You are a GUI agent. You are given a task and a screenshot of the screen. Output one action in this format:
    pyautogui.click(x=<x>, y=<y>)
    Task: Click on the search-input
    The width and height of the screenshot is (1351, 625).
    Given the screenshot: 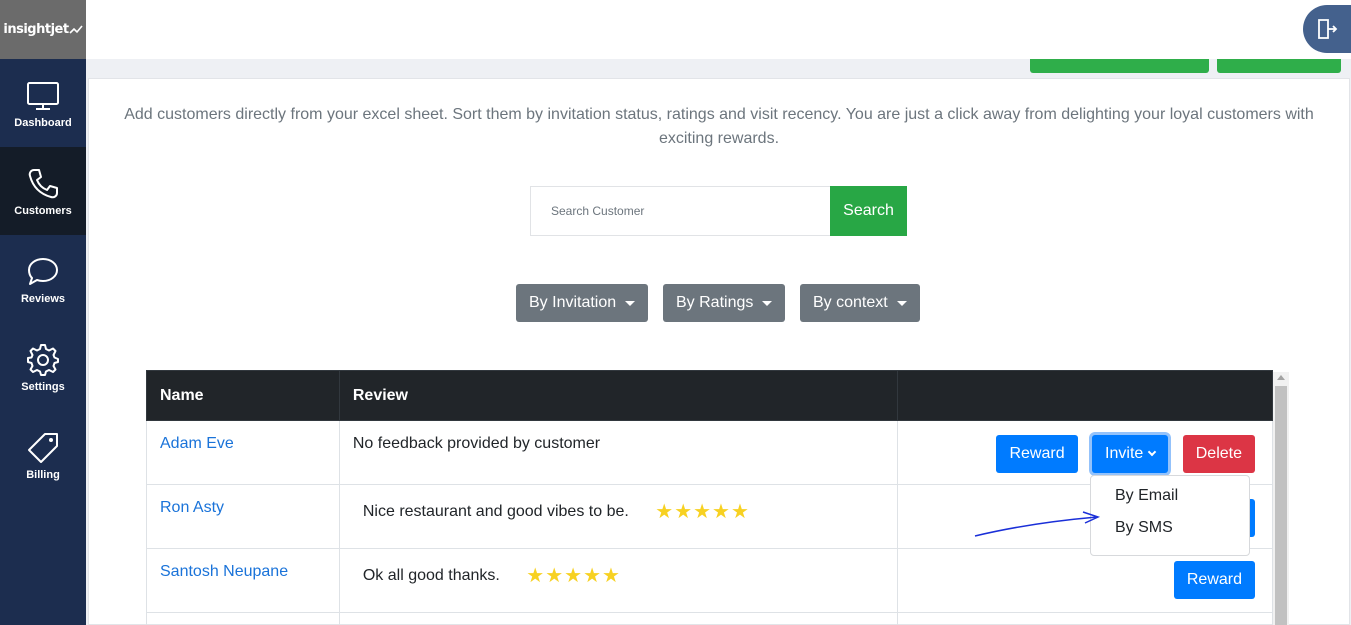 What is the action you would take?
    pyautogui.click(x=680, y=211)
    